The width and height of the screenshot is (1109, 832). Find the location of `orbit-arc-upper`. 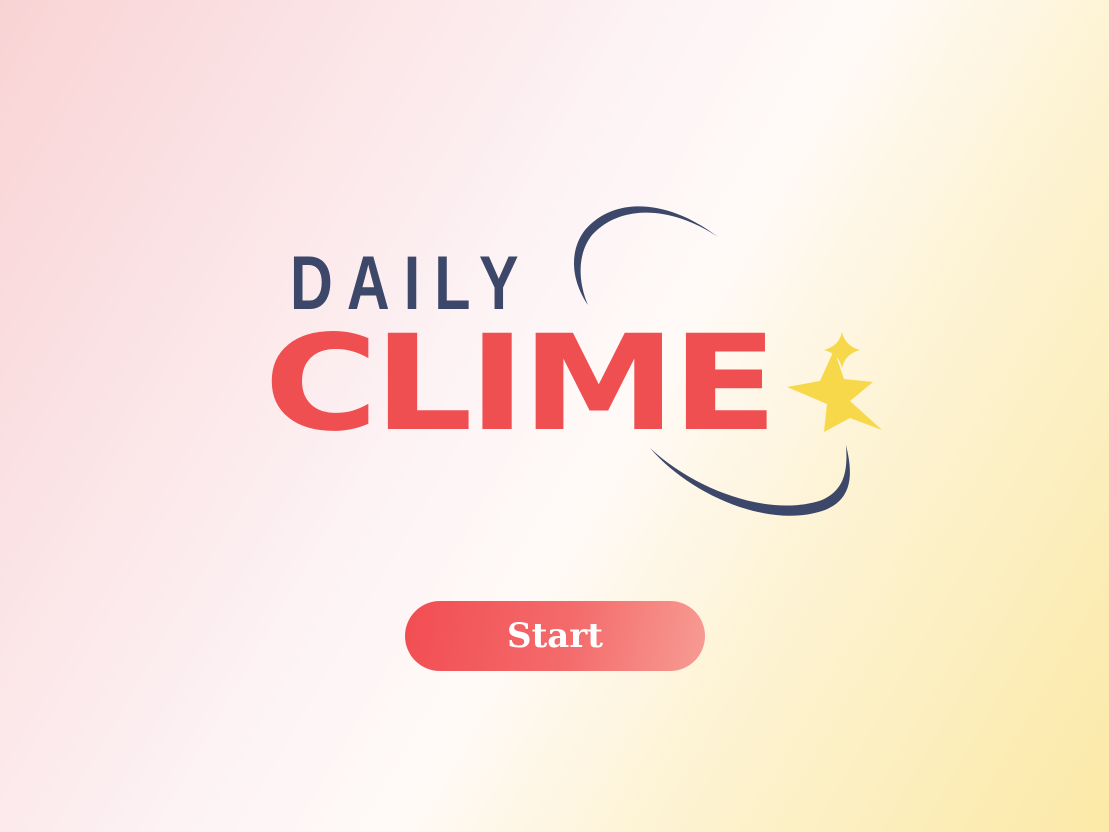

orbit-arc-upper is located at coordinates (645, 255).